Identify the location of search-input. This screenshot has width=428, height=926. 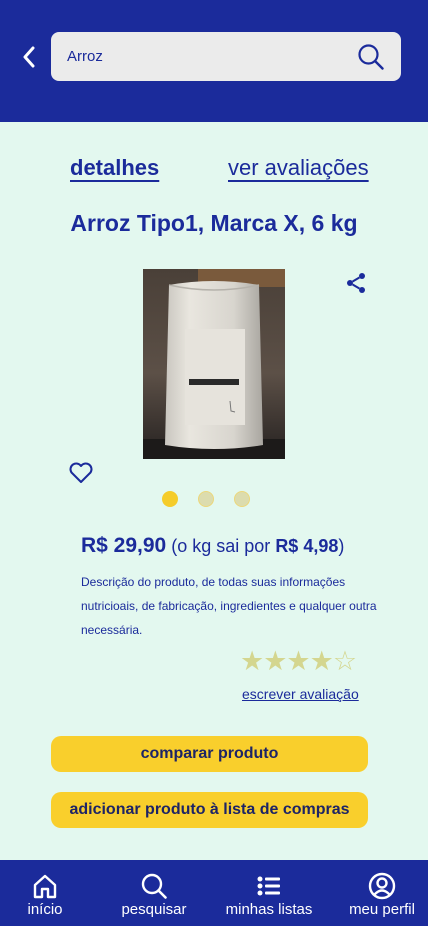
(202, 56).